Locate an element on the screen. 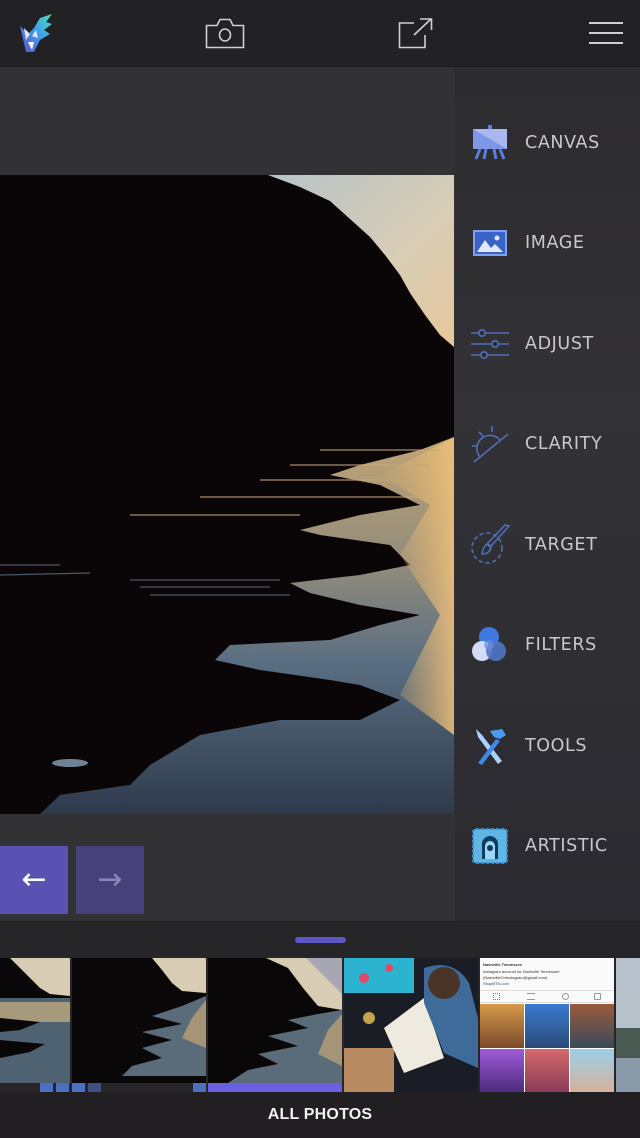 The height and width of the screenshot is (1138, 640). sun-clarity-icon is located at coordinates (490, 444).